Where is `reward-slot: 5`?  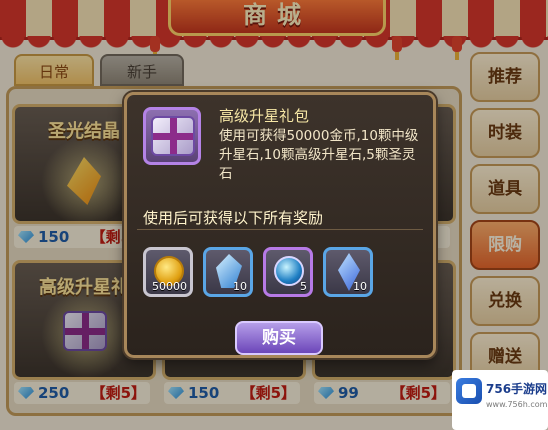
reward-slot: 5 is located at coordinates (288, 272).